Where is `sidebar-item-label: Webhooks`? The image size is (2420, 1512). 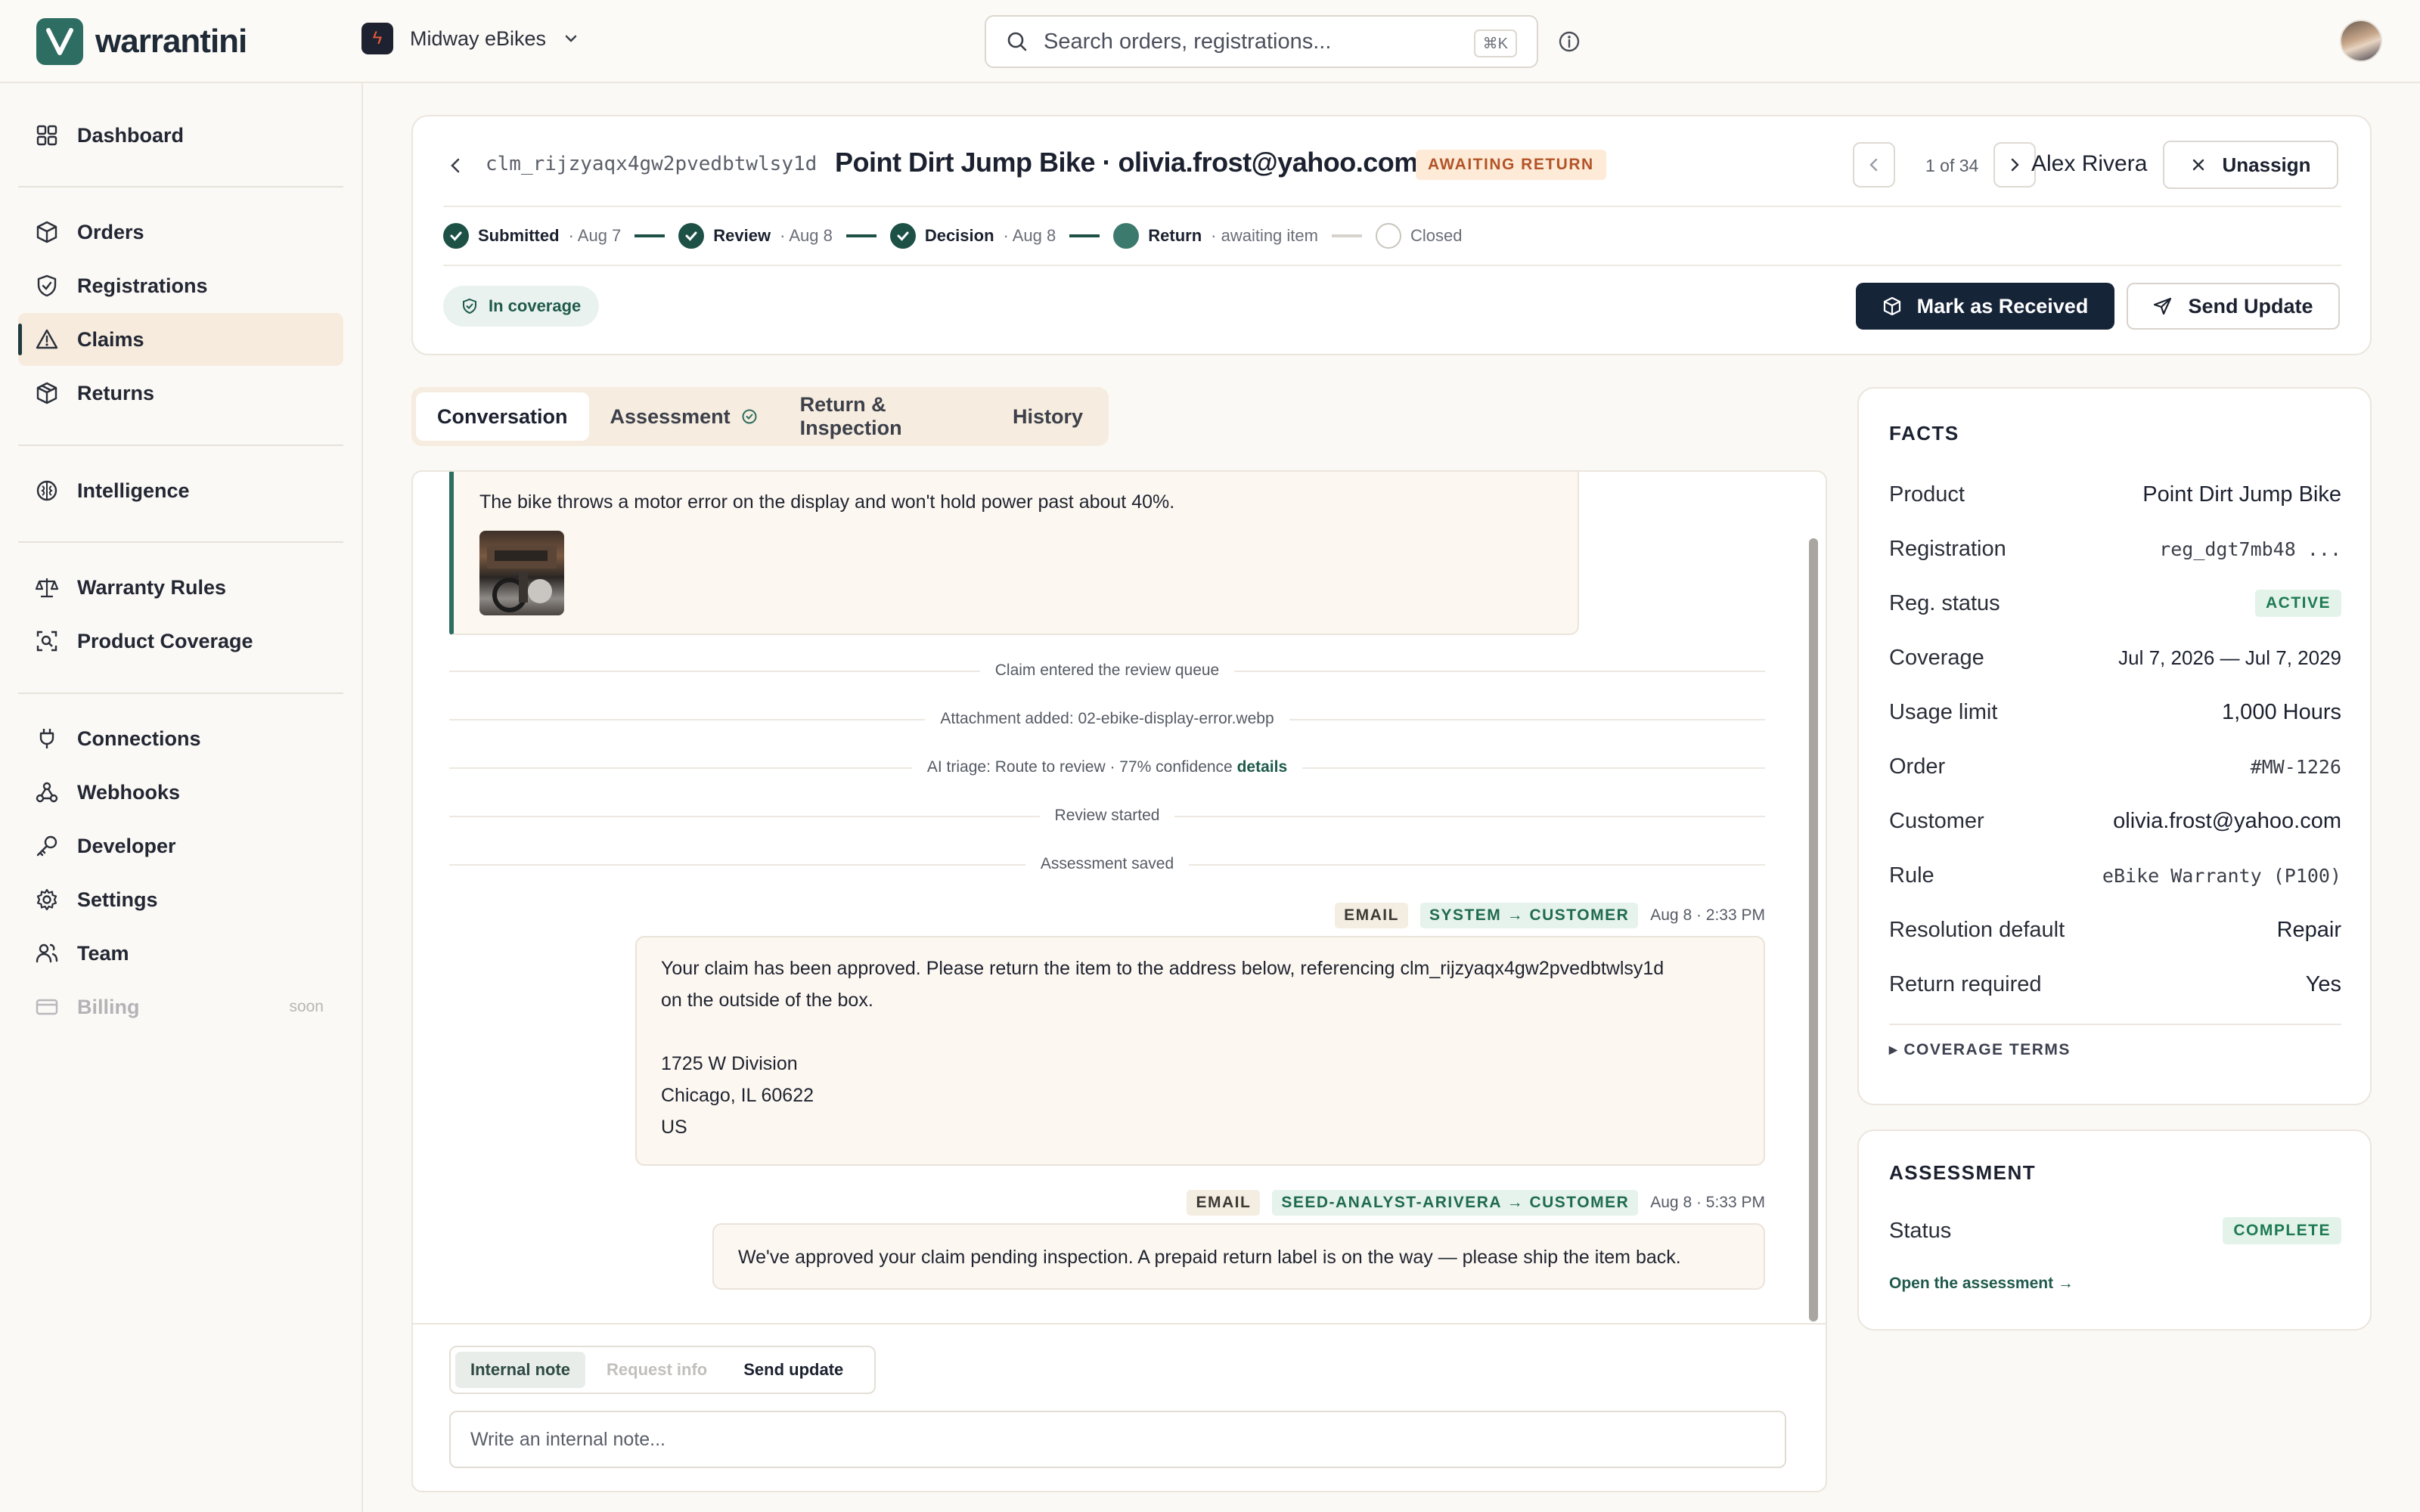
sidebar-item-label: Webhooks is located at coordinates (129, 792).